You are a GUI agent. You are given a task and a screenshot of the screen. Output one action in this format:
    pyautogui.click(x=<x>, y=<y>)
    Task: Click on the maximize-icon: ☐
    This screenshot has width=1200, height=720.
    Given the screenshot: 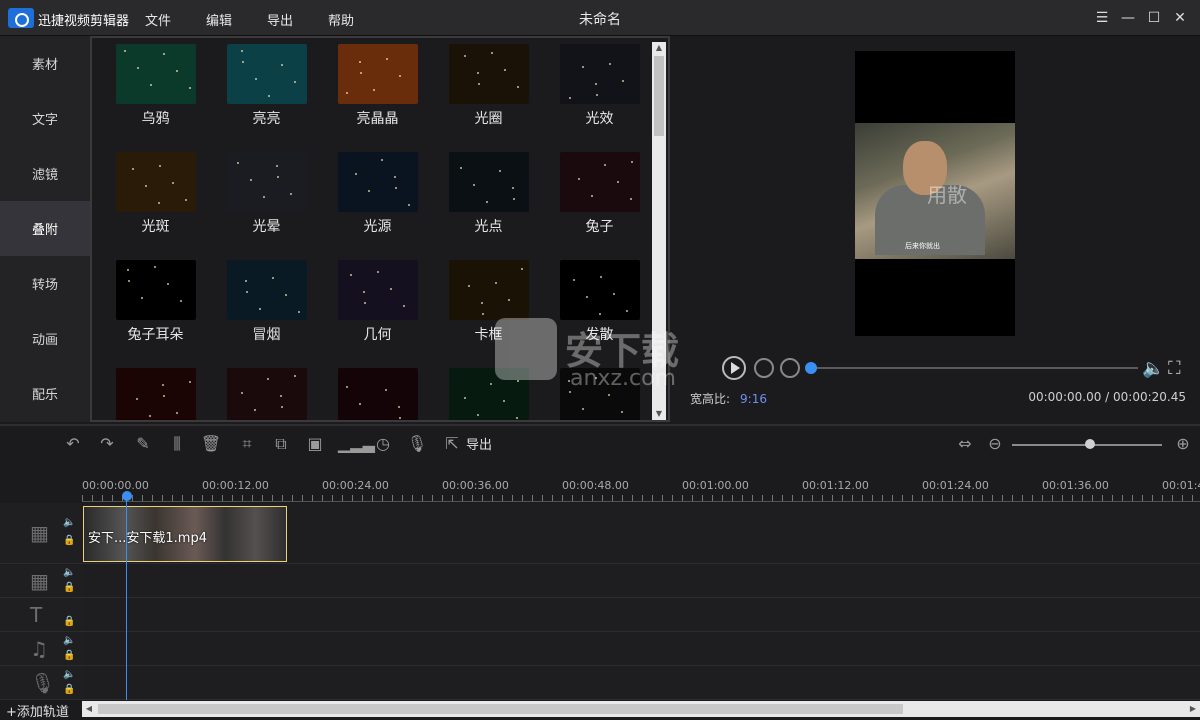 What is the action you would take?
    pyautogui.click(x=1154, y=18)
    